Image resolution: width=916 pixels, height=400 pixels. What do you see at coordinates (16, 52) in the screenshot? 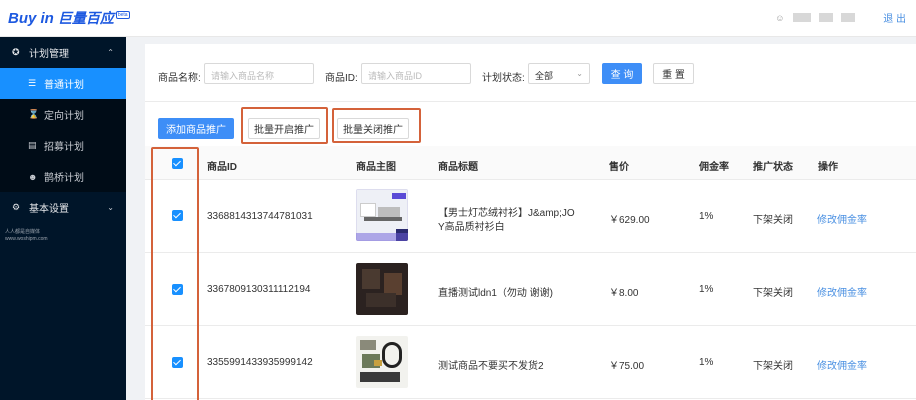
I see `plan-icon: ✪` at bounding box center [16, 52].